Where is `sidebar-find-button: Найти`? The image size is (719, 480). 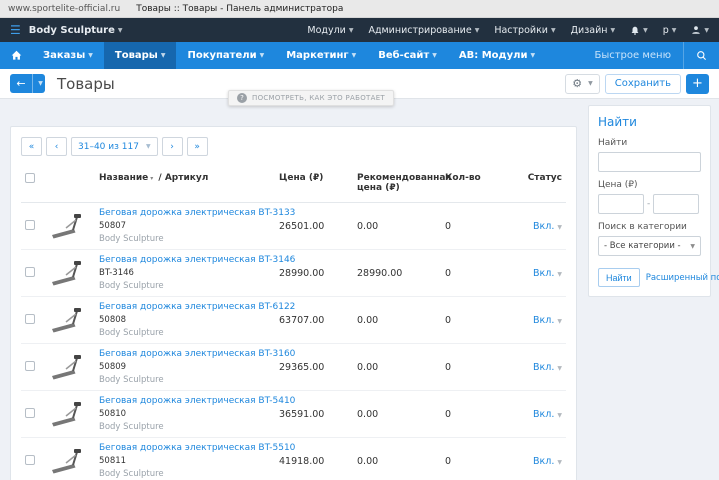
sidebar-find-button: Найти is located at coordinates (619, 277).